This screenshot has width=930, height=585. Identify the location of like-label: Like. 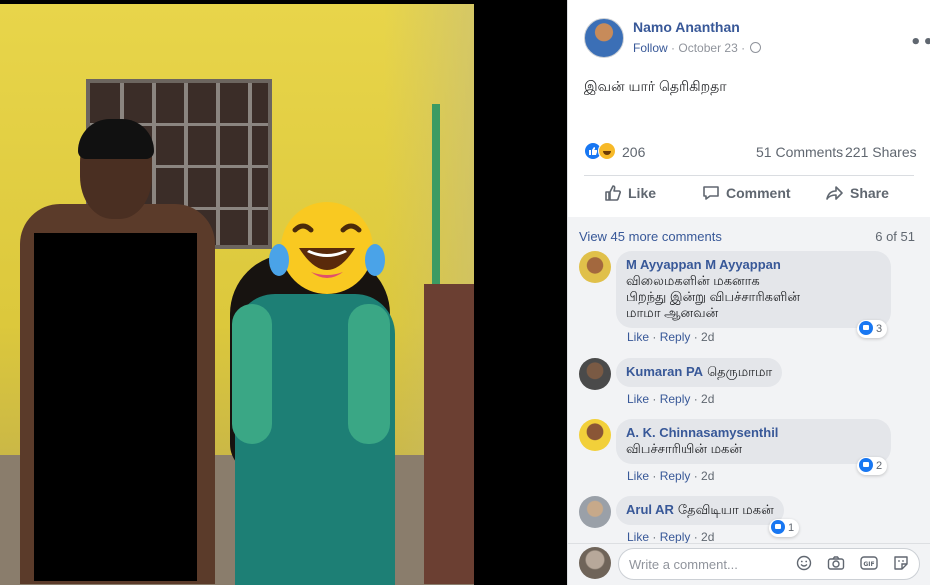
(642, 193).